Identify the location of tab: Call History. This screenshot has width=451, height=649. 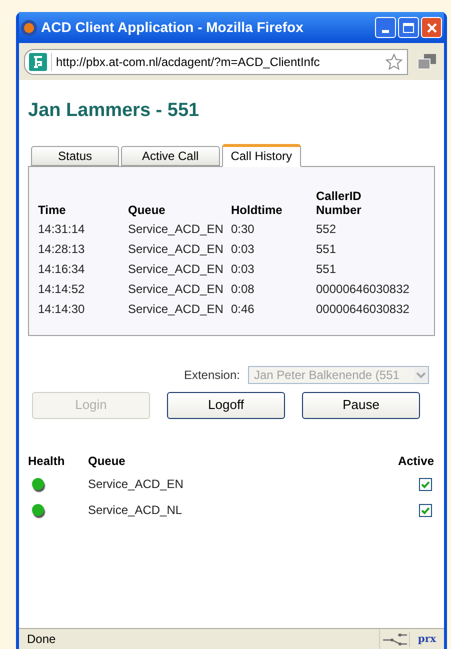
(262, 155).